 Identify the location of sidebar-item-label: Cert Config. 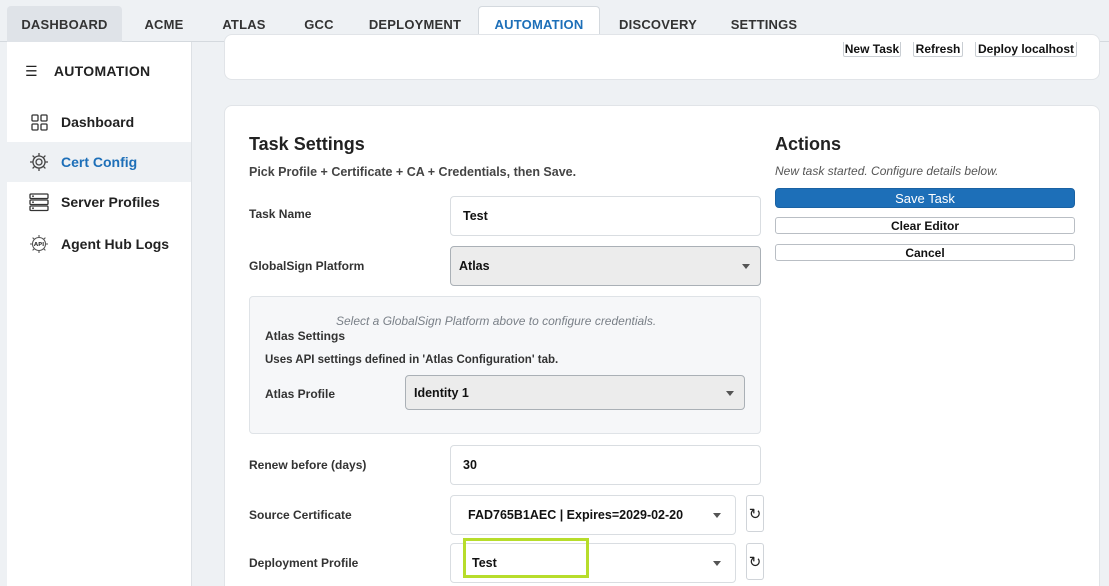
(99, 162).